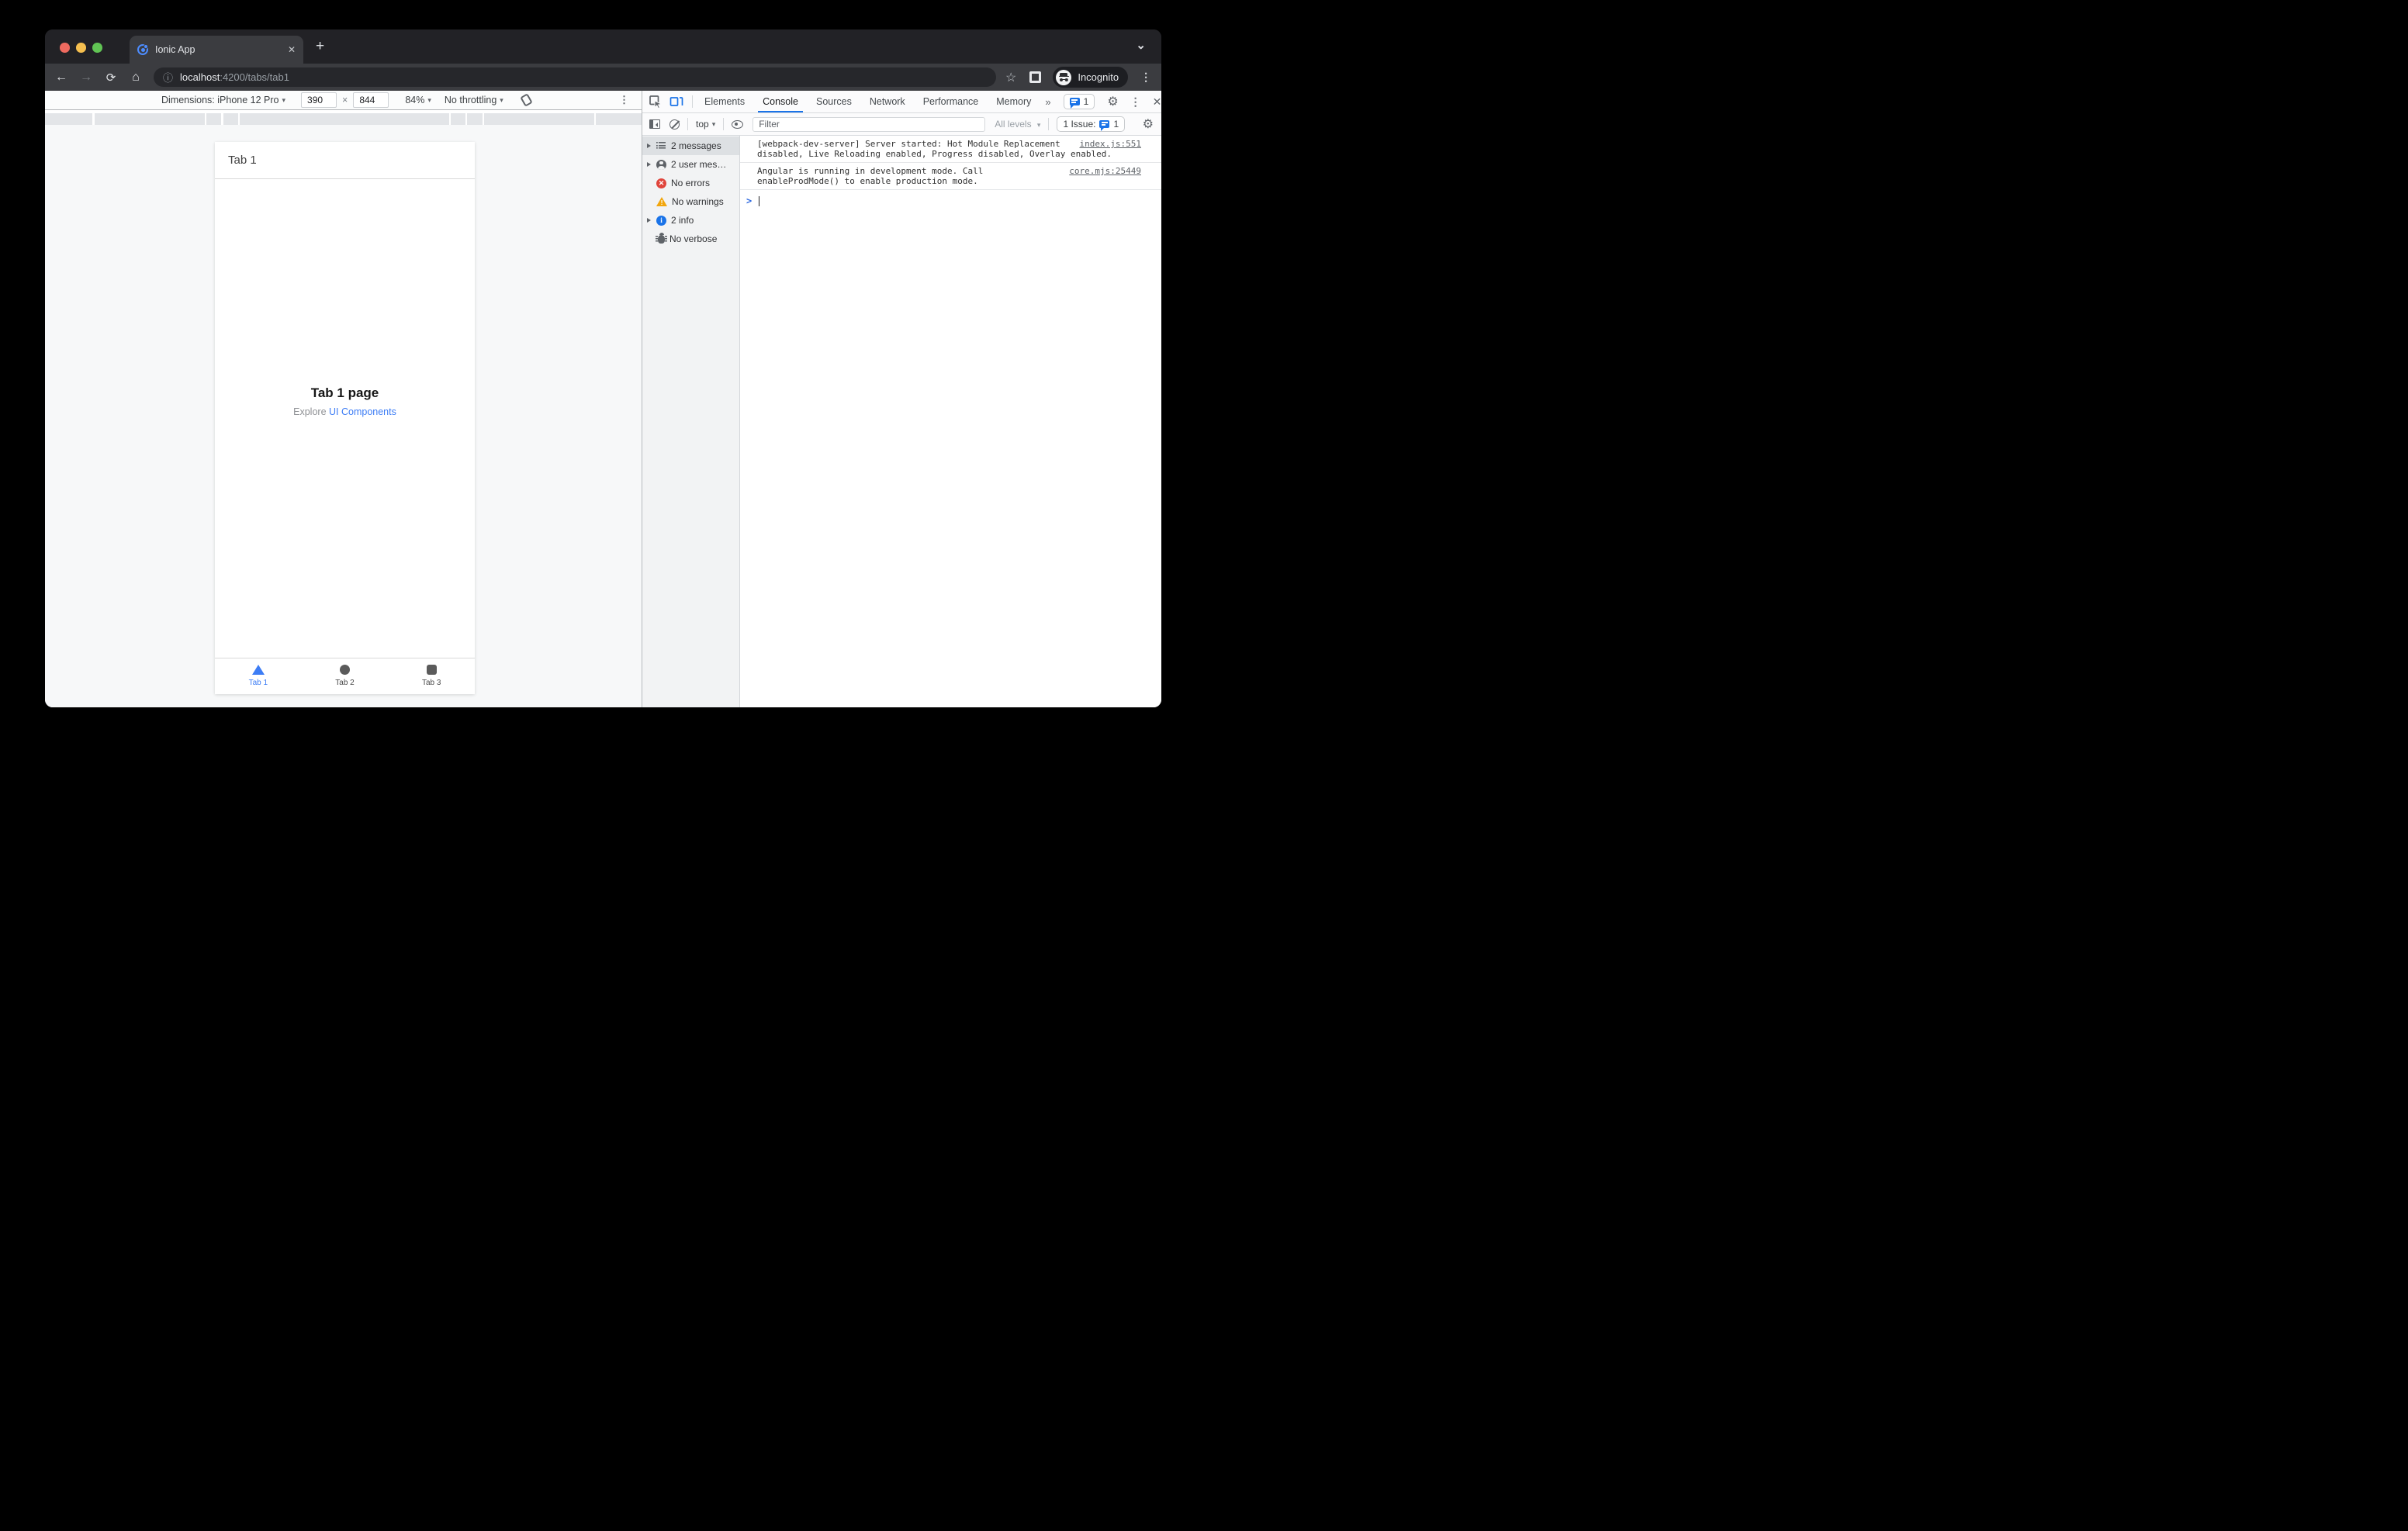  What do you see at coordinates (371, 100) in the screenshot?
I see `device-height-input` at bounding box center [371, 100].